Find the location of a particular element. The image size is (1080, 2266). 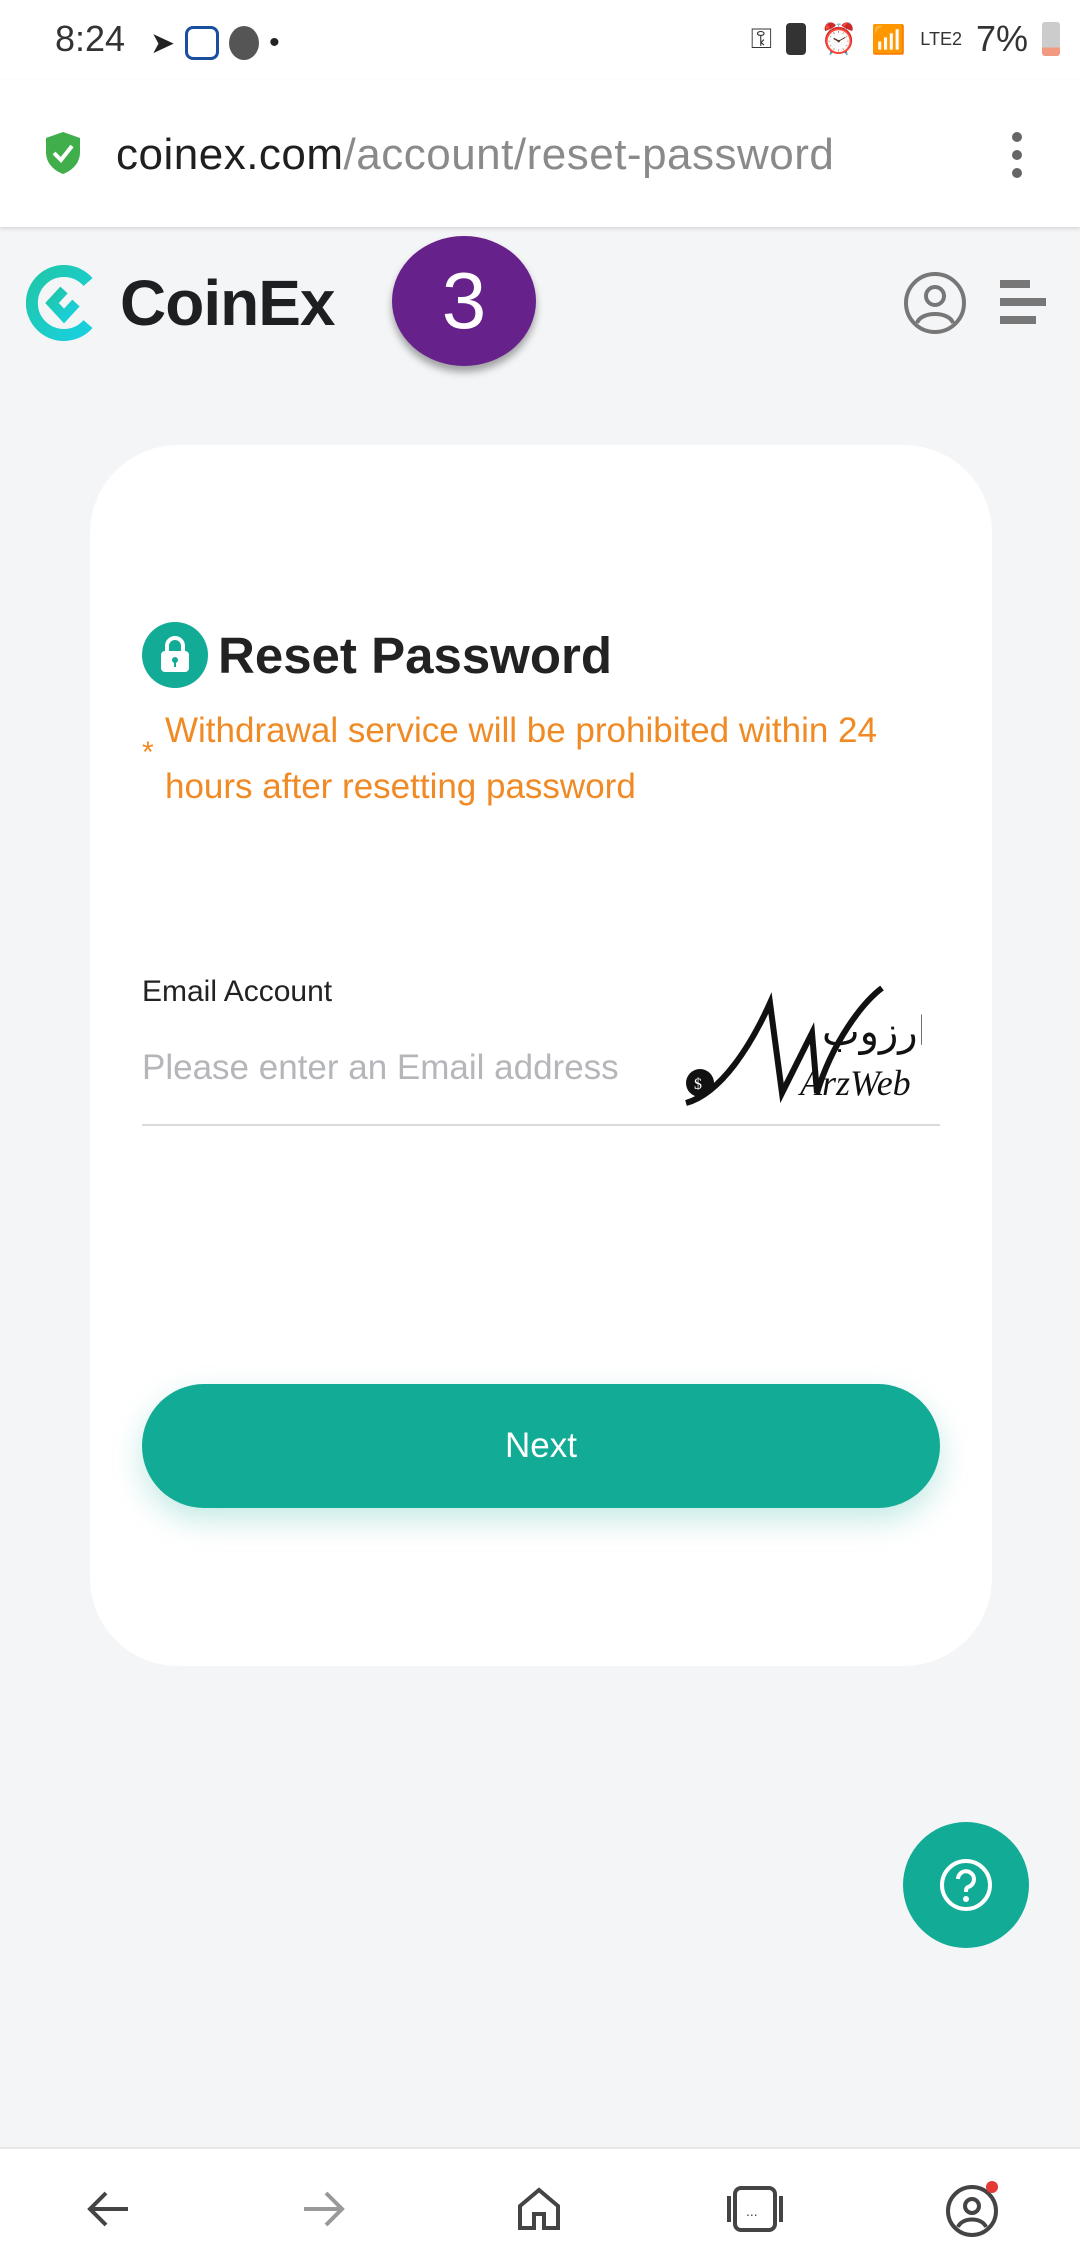

profile-icon is located at coordinates (972, 2209).